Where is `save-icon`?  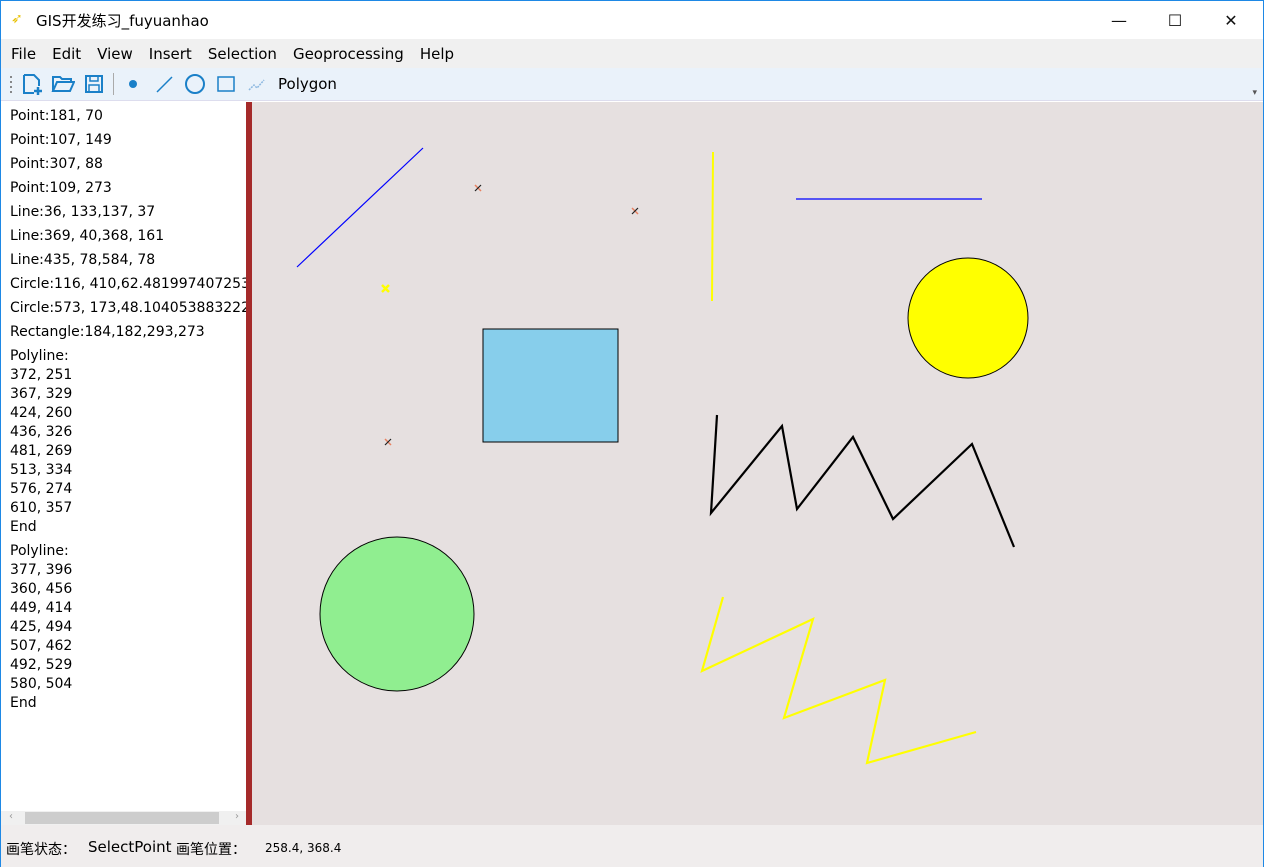 save-icon is located at coordinates (94, 84).